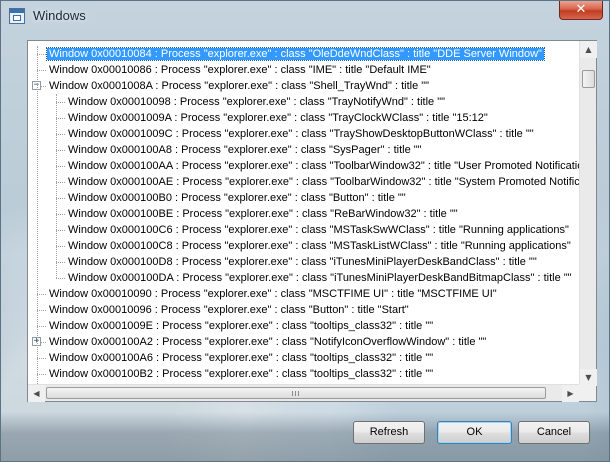  What do you see at coordinates (36, 393) in the screenshot?
I see `scroll-left-icon: ◀` at bounding box center [36, 393].